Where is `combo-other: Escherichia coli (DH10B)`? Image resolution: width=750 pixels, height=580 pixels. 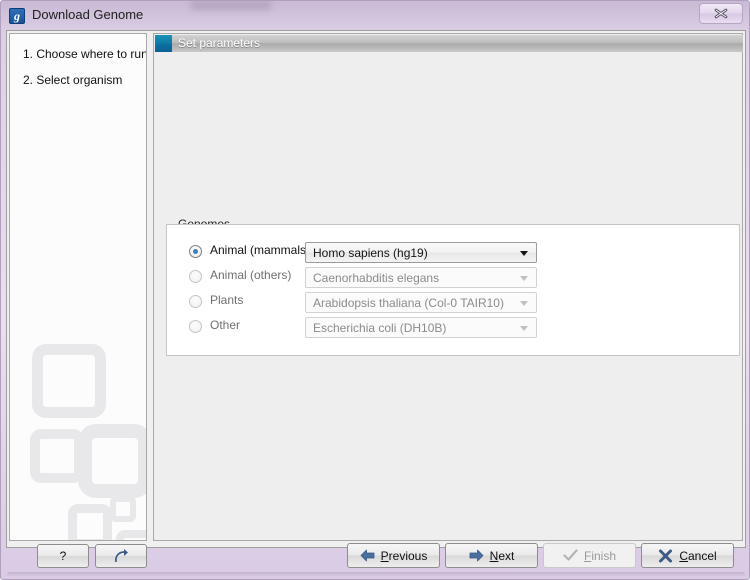
combo-other: Escherichia coli (DH10B) is located at coordinates (421, 327).